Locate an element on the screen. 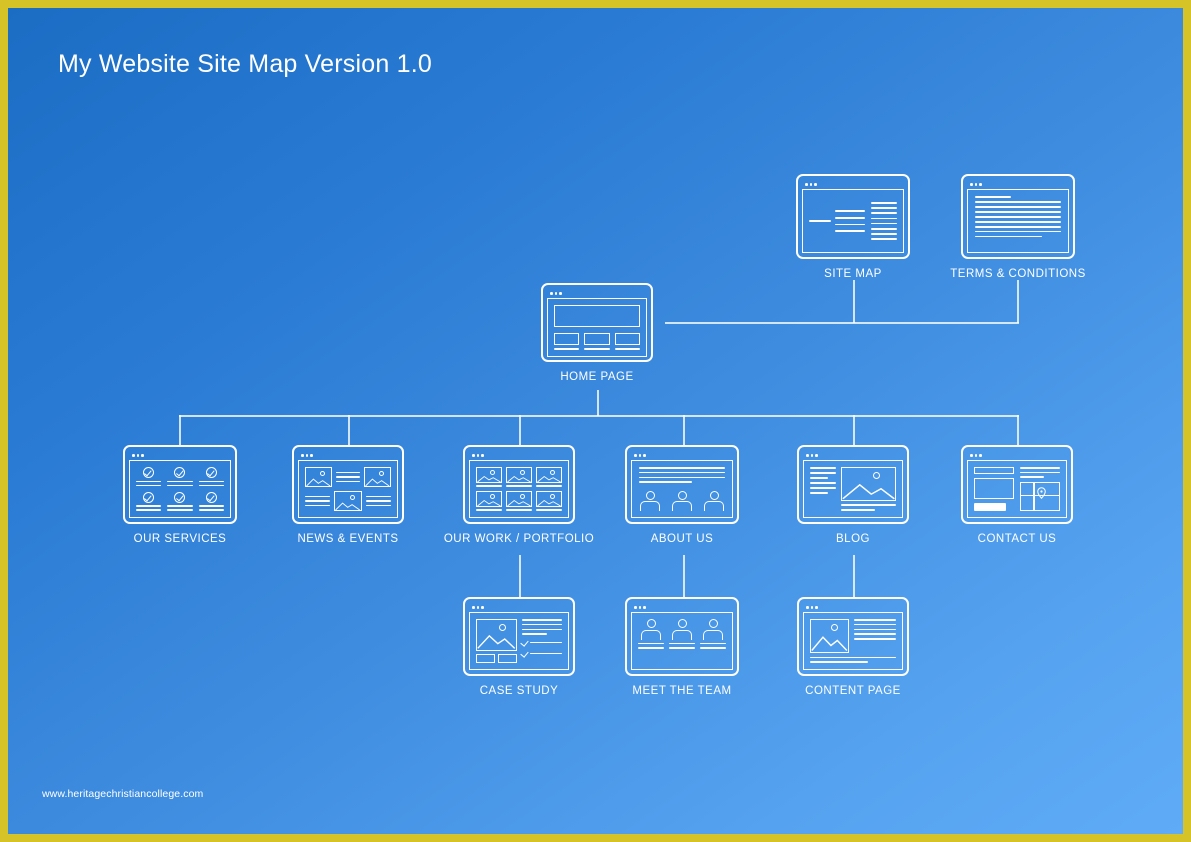 Image resolution: width=1191 pixels, height=842 pixels. blog-card is located at coordinates (853, 484).